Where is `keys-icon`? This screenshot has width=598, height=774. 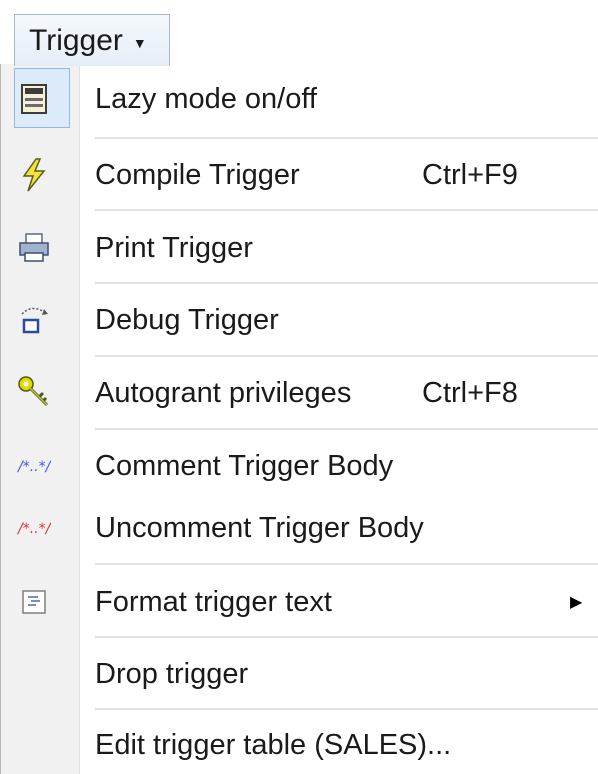
keys-icon is located at coordinates (34, 392).